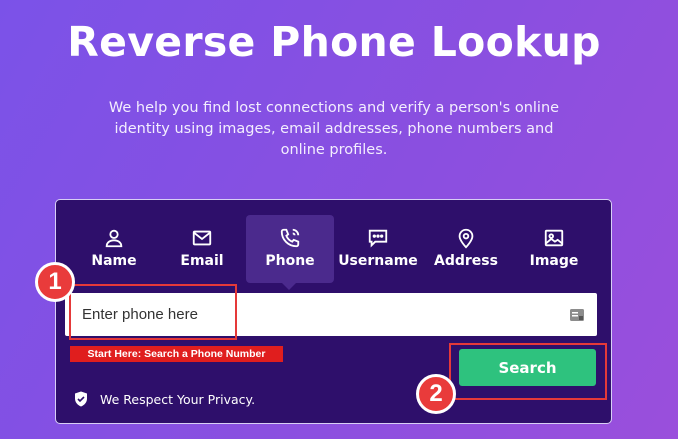 This screenshot has height=439, width=678. I want to click on envelope-icon, so click(202, 238).